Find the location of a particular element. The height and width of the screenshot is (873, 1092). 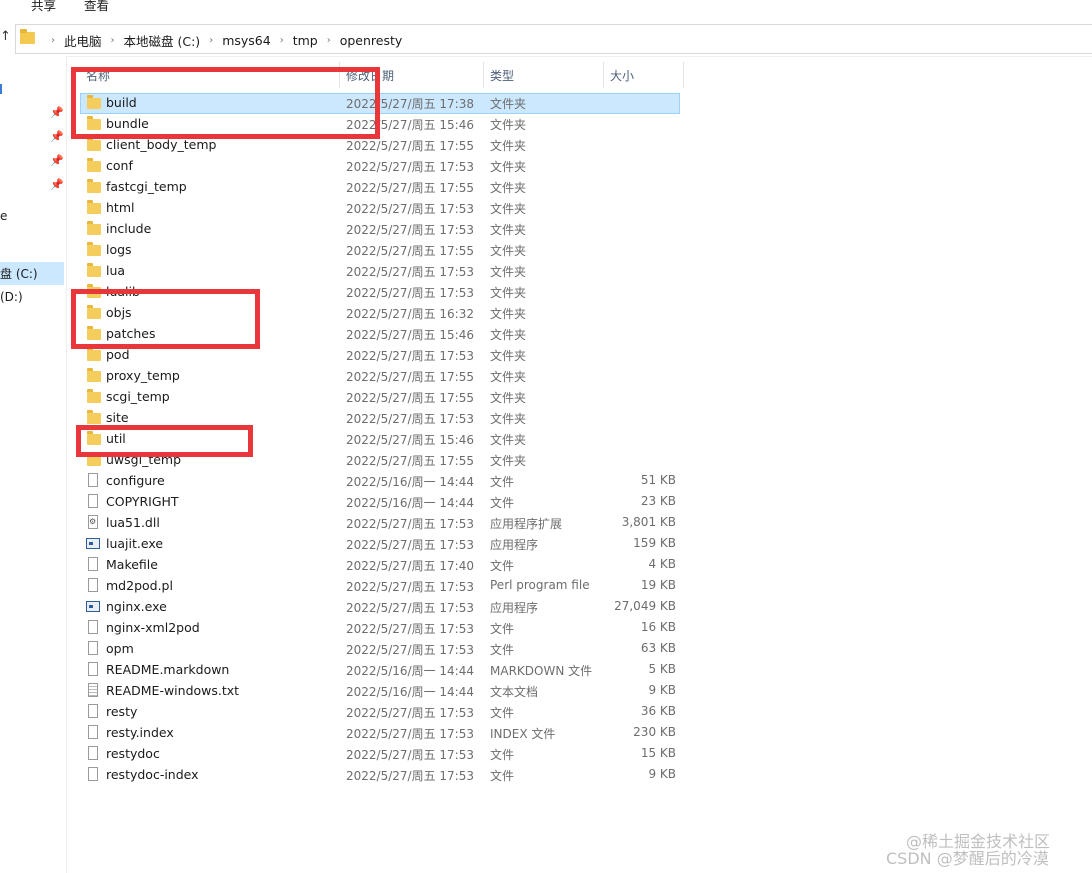

file-size: 63 KB is located at coordinates (658, 648).